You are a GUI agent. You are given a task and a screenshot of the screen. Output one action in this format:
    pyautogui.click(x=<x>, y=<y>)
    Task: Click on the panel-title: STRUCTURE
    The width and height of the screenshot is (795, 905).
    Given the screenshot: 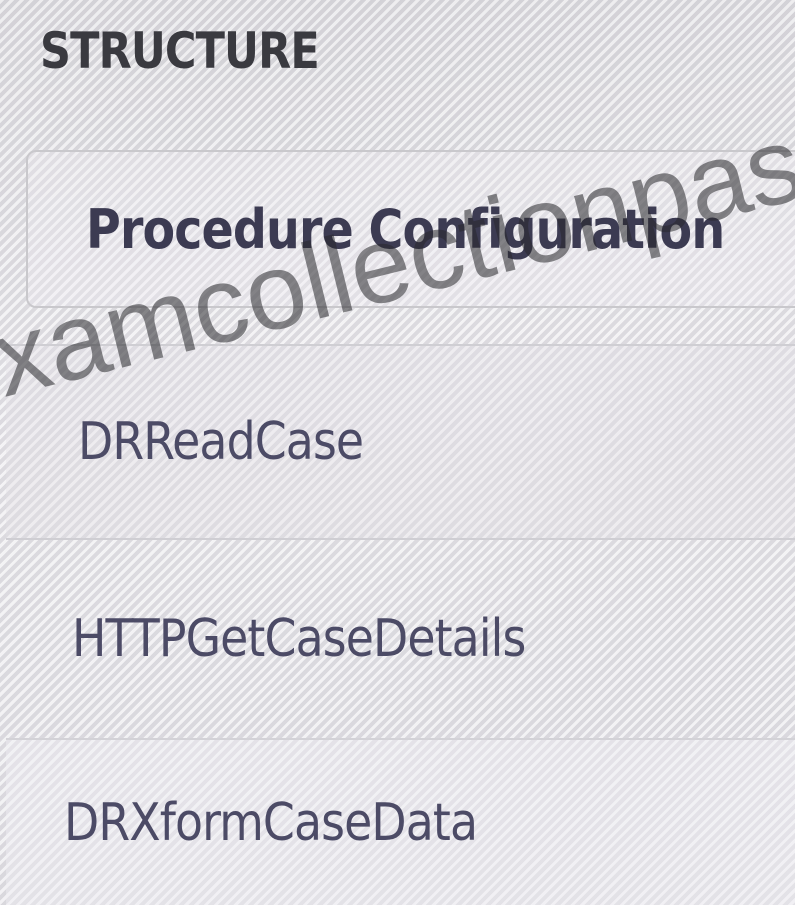 What is the action you would take?
    pyautogui.click(x=180, y=51)
    